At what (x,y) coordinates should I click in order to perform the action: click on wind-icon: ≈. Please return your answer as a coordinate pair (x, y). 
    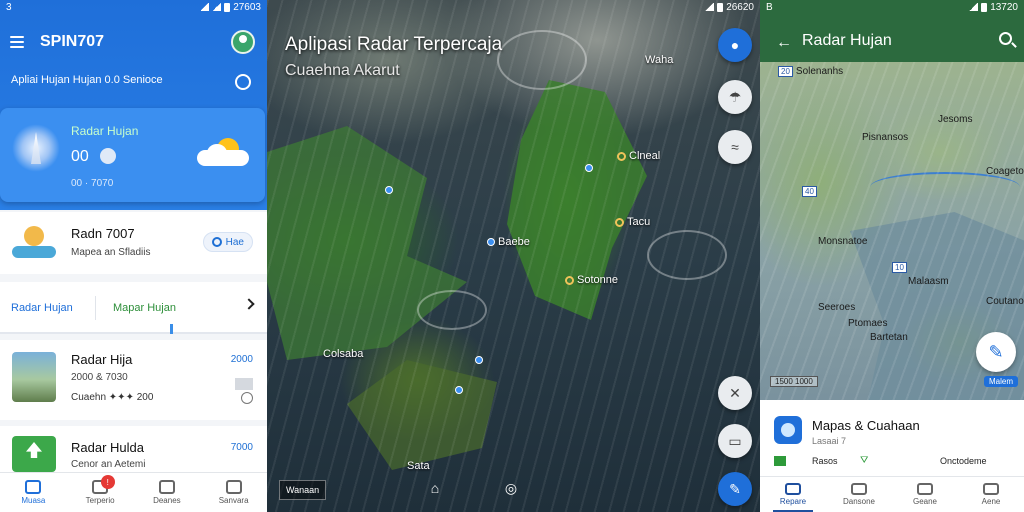
    Looking at the image, I should click on (735, 147).